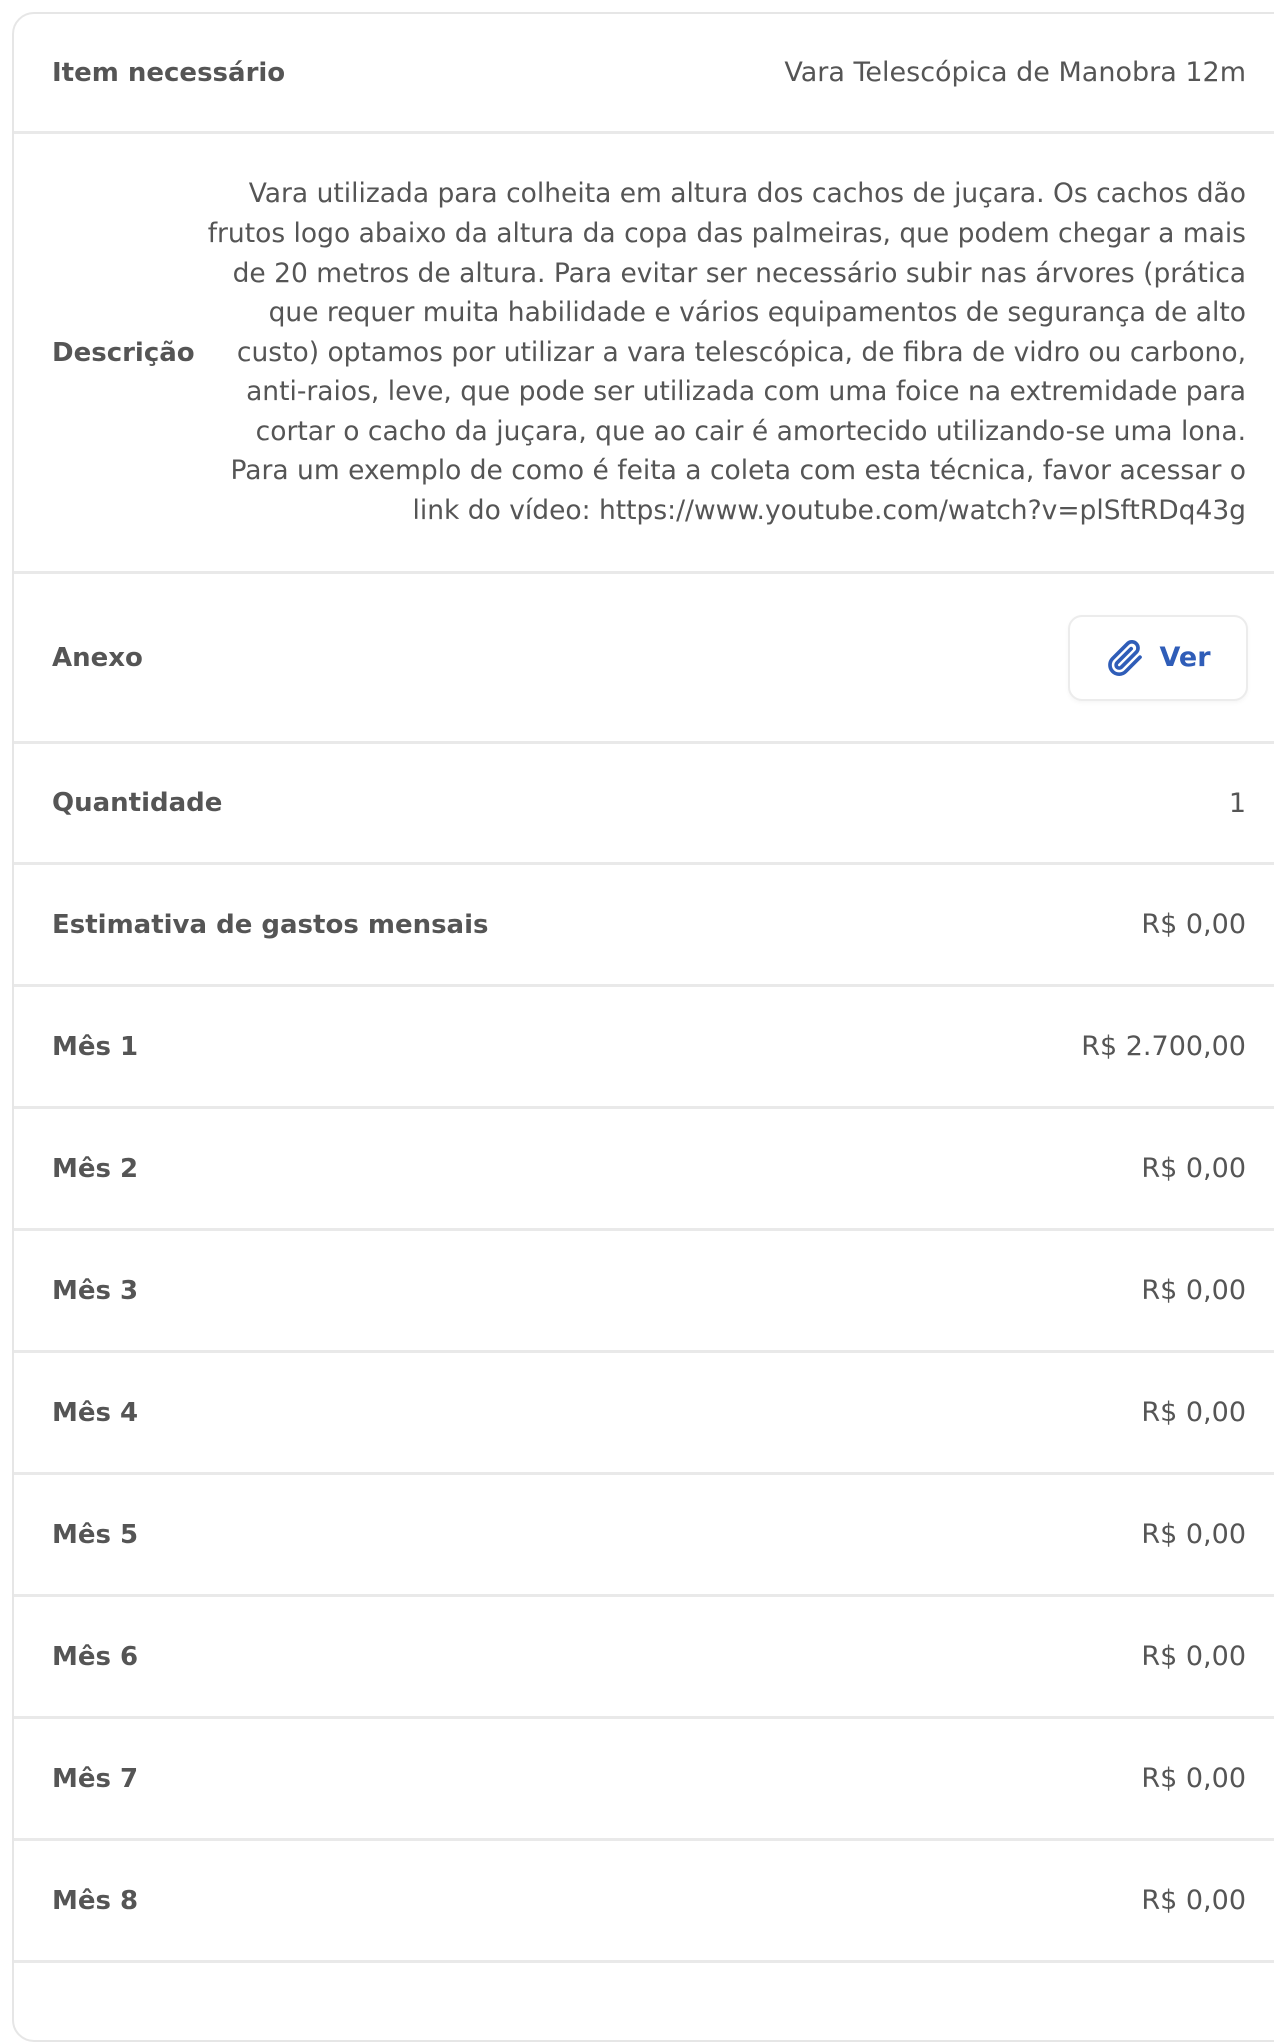 The height and width of the screenshot is (2042, 1274). Describe the element at coordinates (95, 1656) in the screenshot. I see `mes-label: Mês 6` at that location.